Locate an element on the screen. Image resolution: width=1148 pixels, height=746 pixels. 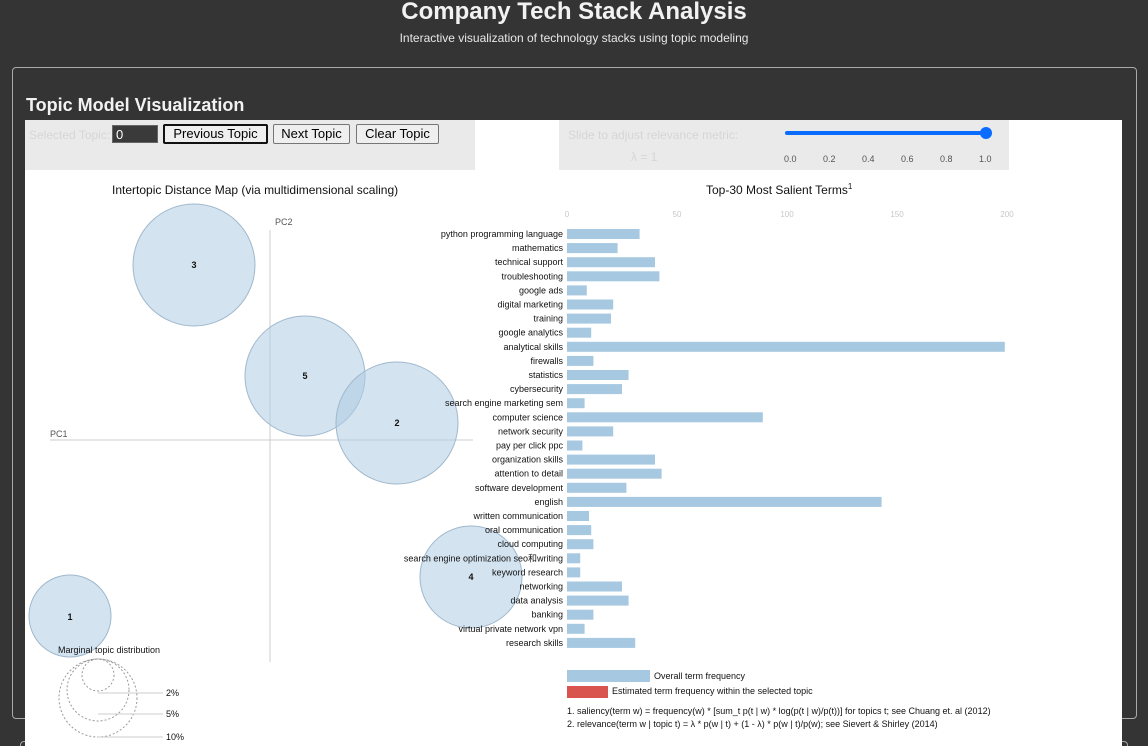
term-label: search engine marketing sem is located at coordinates (504, 403).